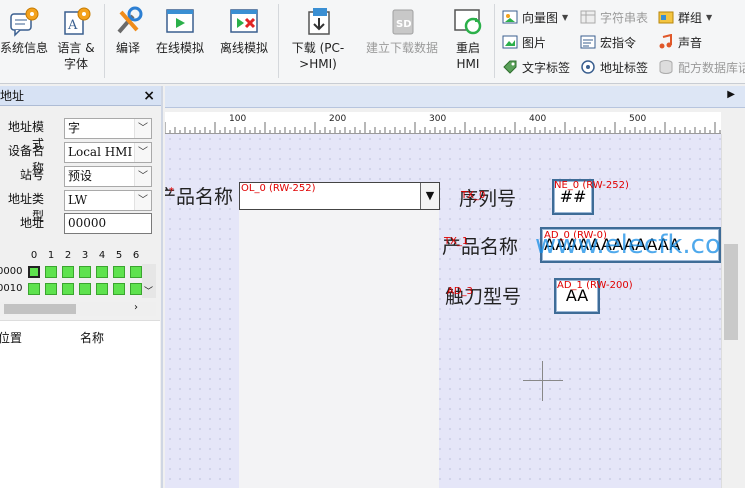  What do you see at coordinates (108, 223) in the screenshot?
I see `address-input: 00000` at bounding box center [108, 223].